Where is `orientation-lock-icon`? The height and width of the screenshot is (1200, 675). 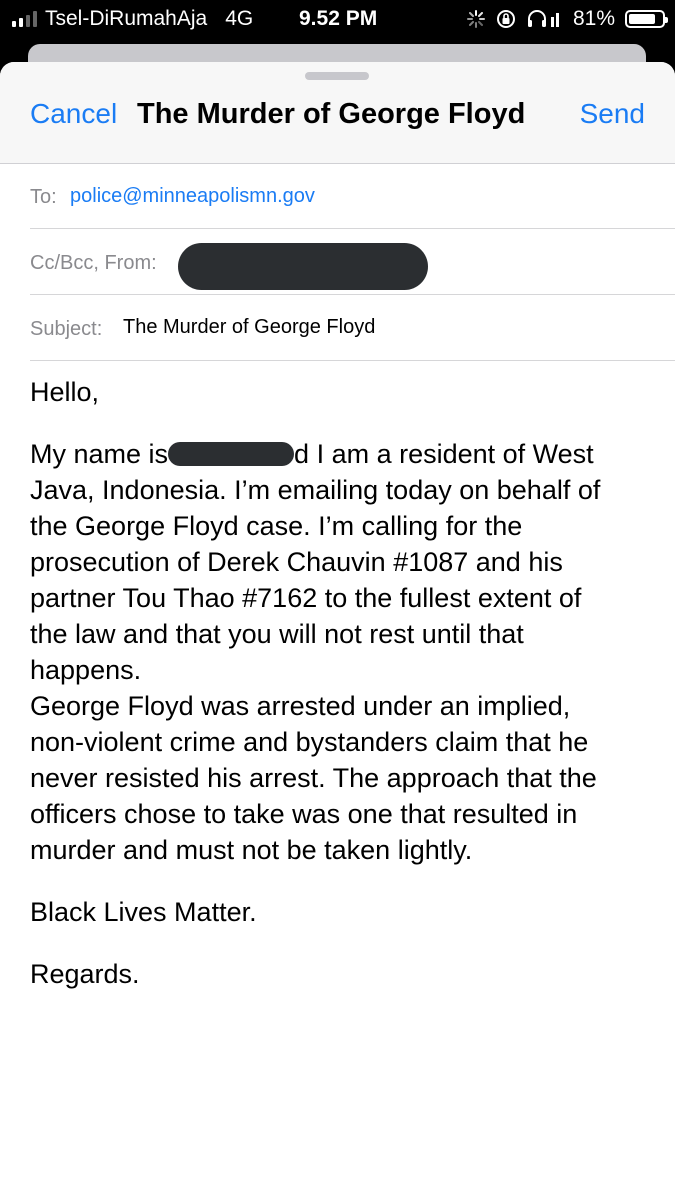 orientation-lock-icon is located at coordinates (505, 19).